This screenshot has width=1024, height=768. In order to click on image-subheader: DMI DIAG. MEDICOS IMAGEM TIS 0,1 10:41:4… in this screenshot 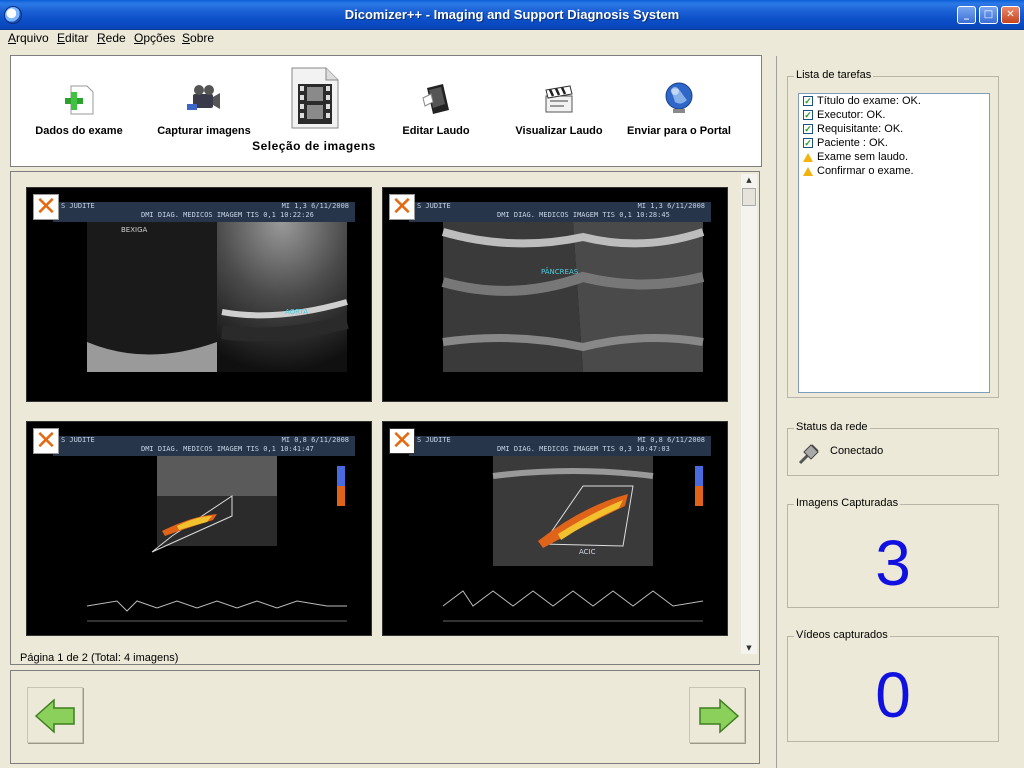, I will do `click(227, 449)`.